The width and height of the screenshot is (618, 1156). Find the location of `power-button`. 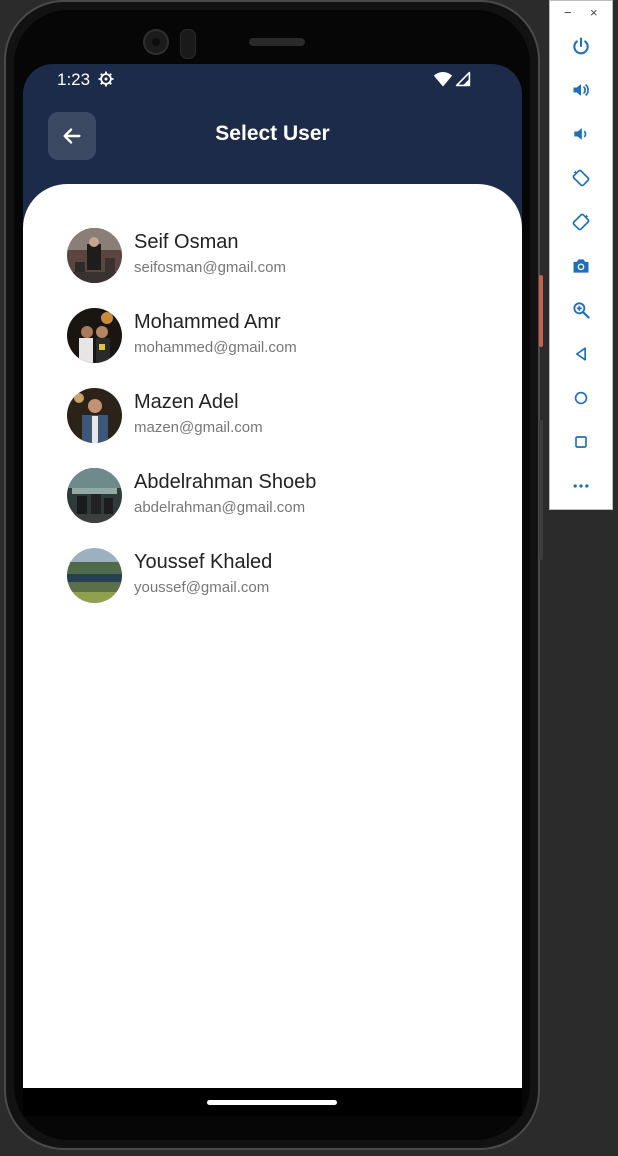

power-button is located at coordinates (581, 46).